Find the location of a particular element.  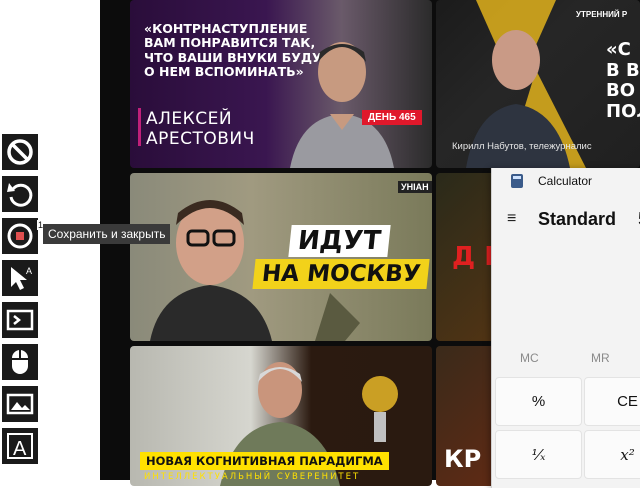

name-line-2: АРЕСТОВИЧ is located at coordinates (200, 138).